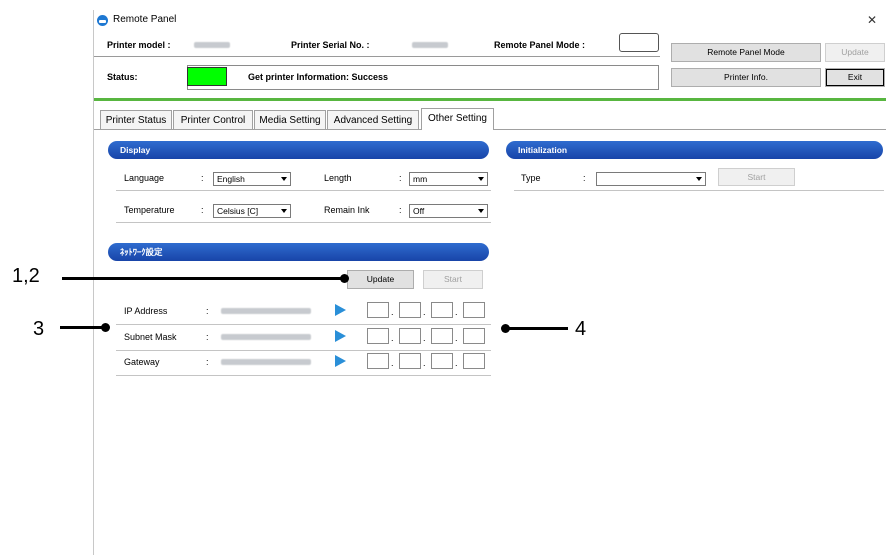 The width and height of the screenshot is (886, 555). What do you see at coordinates (474, 361) in the screenshot?
I see `gateway-octet-4-input` at bounding box center [474, 361].